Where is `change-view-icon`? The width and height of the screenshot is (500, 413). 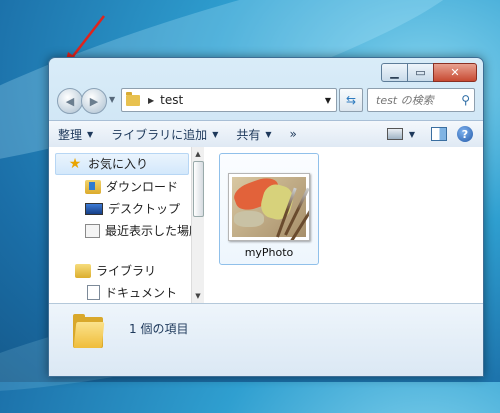 change-view-icon is located at coordinates (394, 134).